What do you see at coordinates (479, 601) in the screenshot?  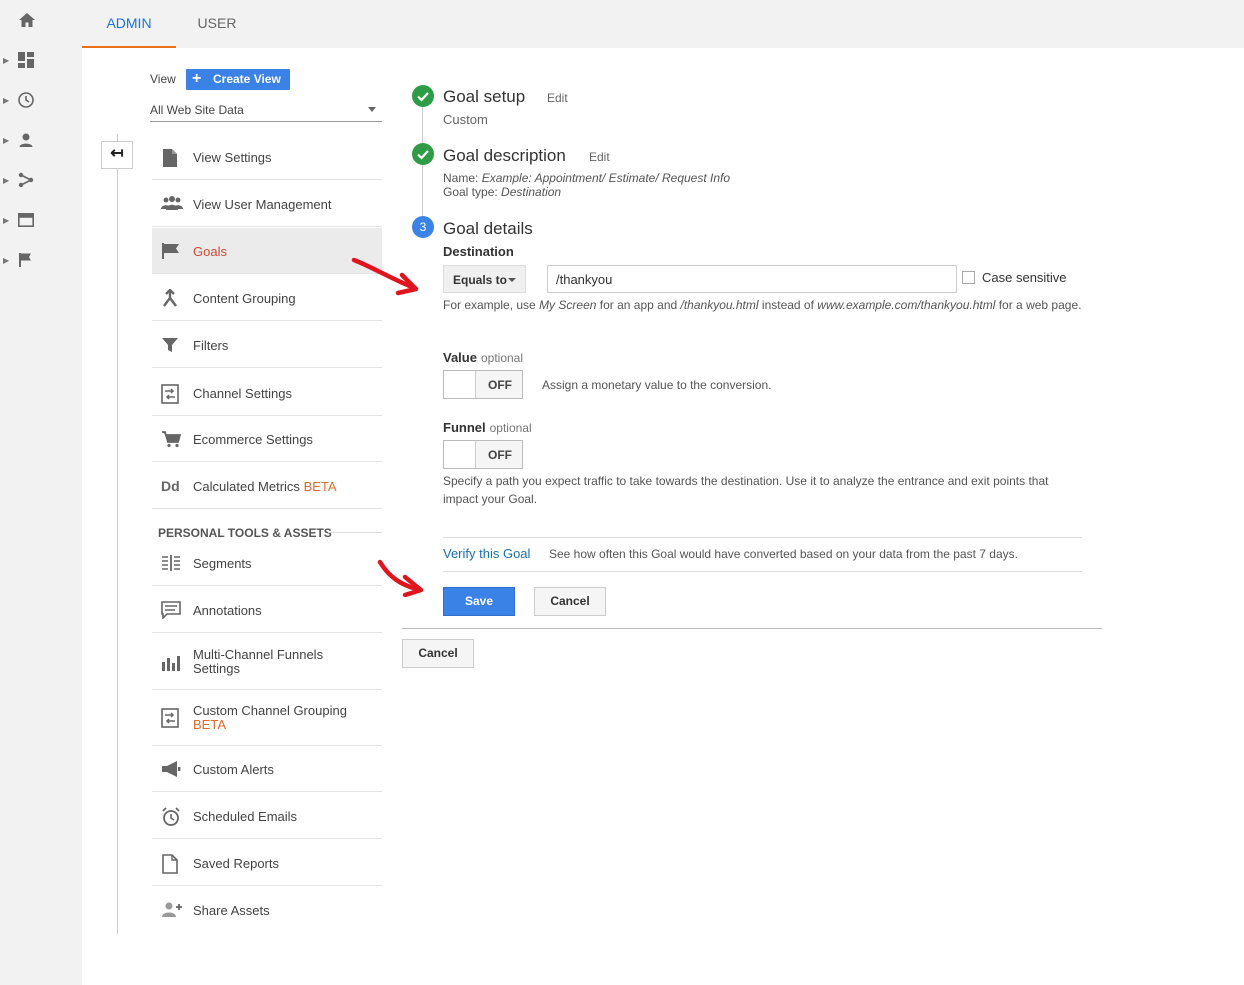 I see `save-button: Save` at bounding box center [479, 601].